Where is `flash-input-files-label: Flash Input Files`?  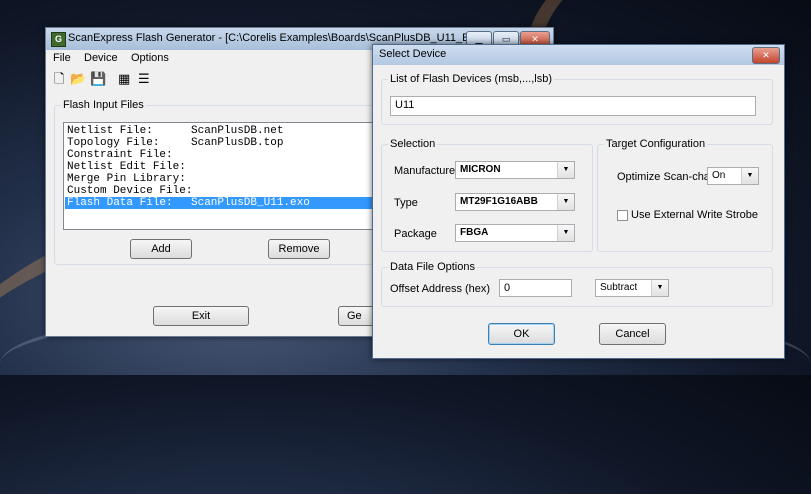
flash-input-files-label: Flash Input Files is located at coordinates (103, 105).